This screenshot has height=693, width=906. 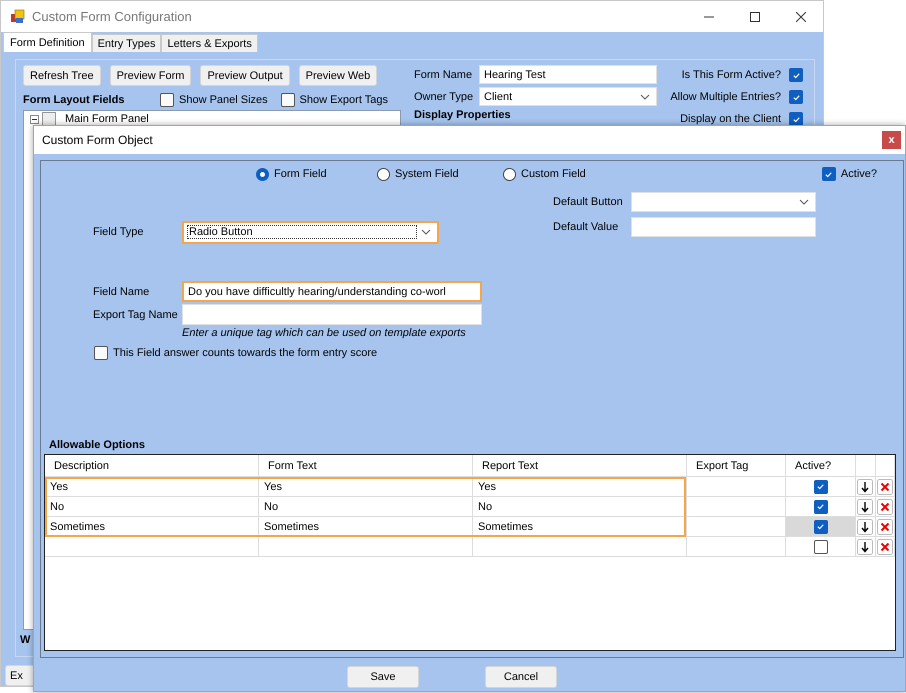 I want to click on panel-icon, so click(x=49, y=119).